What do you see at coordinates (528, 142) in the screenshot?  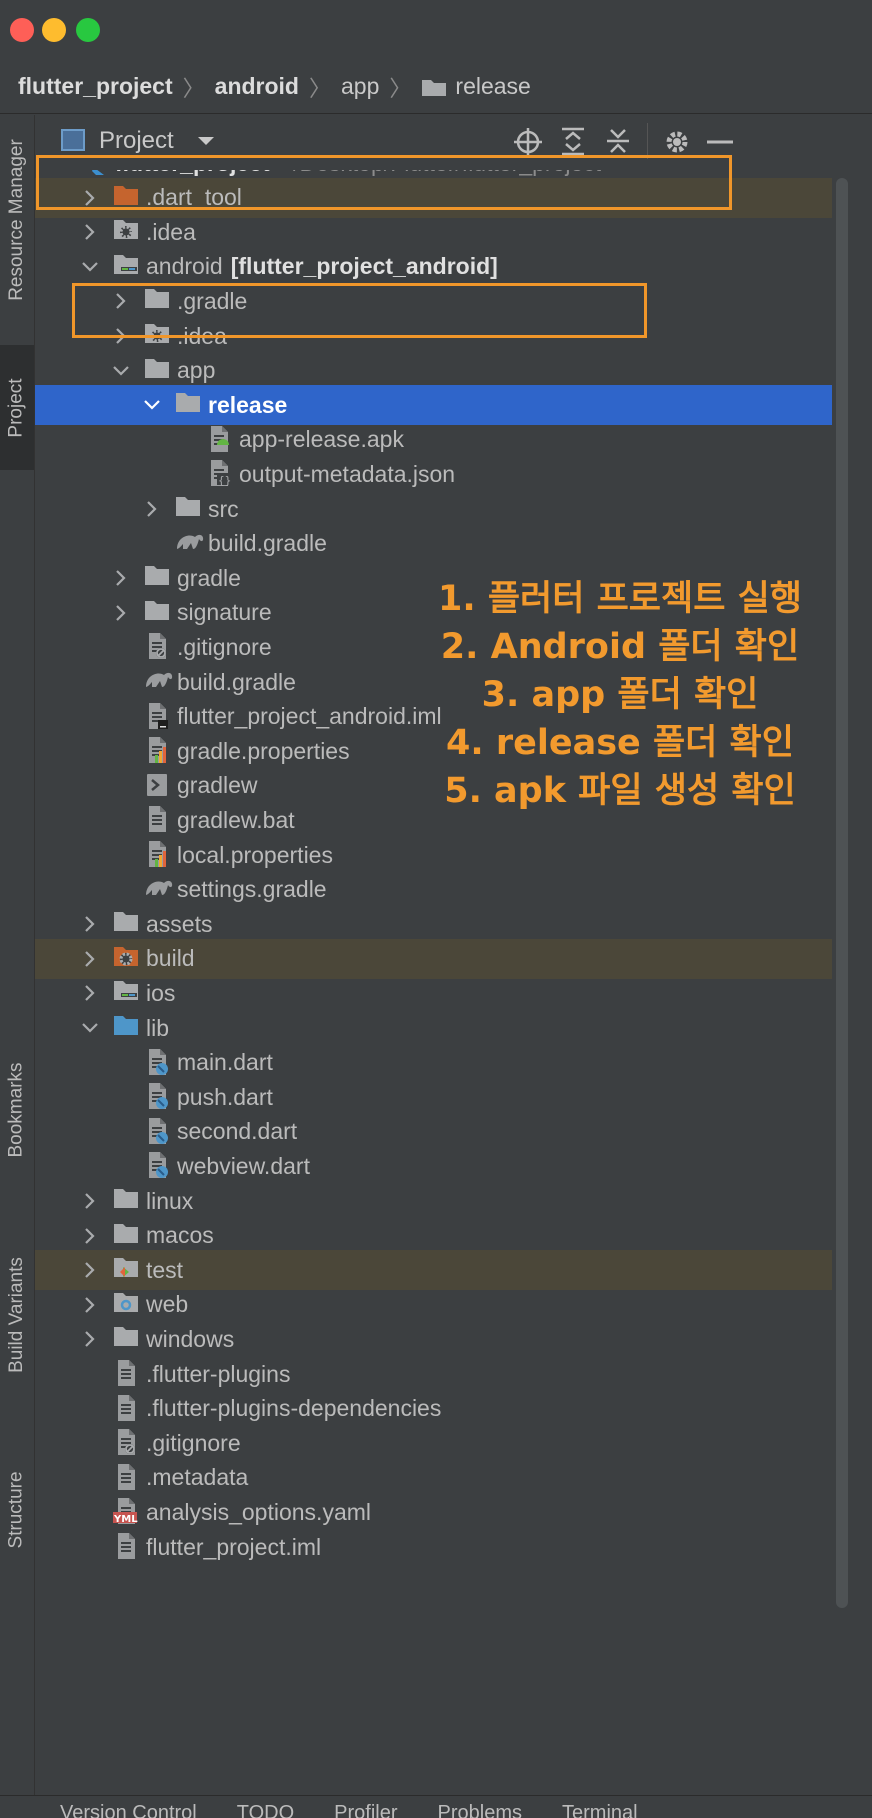 I see `locate-file-icon` at bounding box center [528, 142].